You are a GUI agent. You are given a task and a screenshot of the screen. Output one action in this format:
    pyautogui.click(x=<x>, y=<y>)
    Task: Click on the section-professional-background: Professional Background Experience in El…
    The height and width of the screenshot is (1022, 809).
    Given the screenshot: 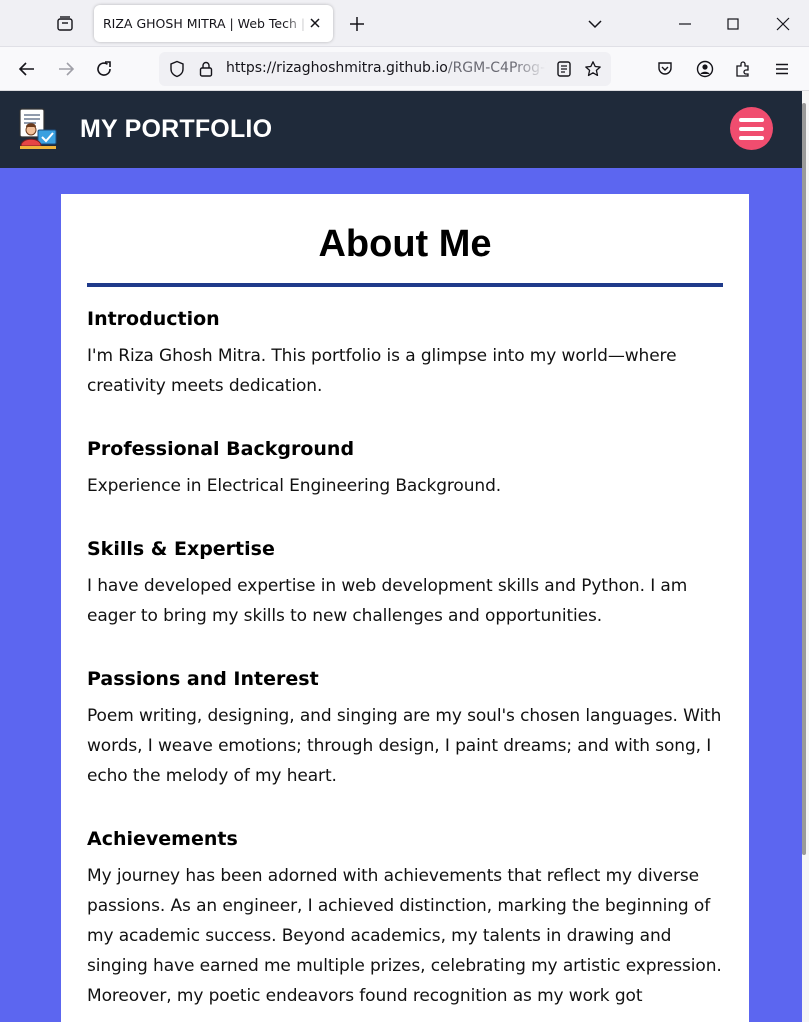 What is the action you would take?
    pyautogui.click(x=405, y=469)
    